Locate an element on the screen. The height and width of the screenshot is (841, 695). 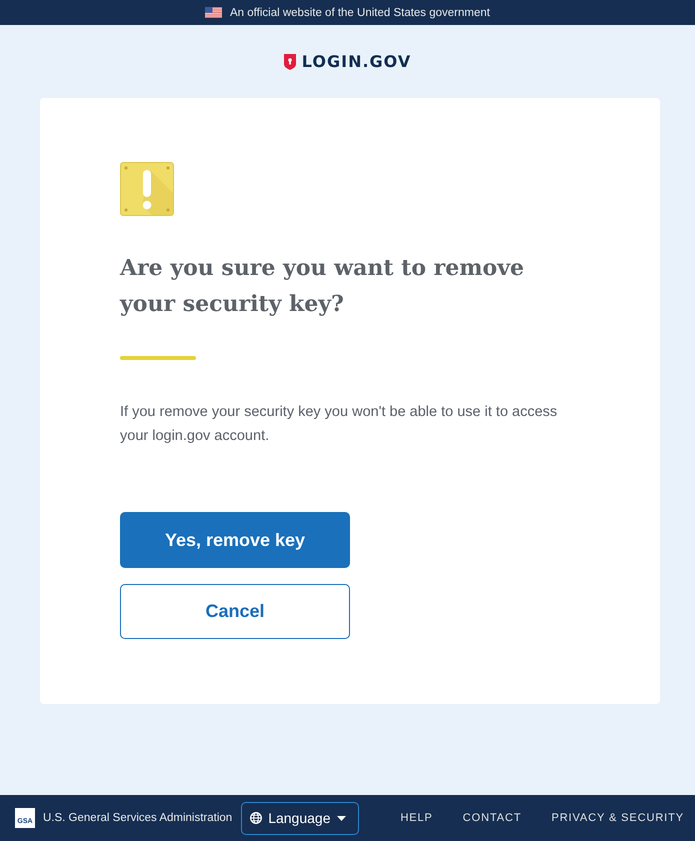
flag-icon is located at coordinates (213, 12).